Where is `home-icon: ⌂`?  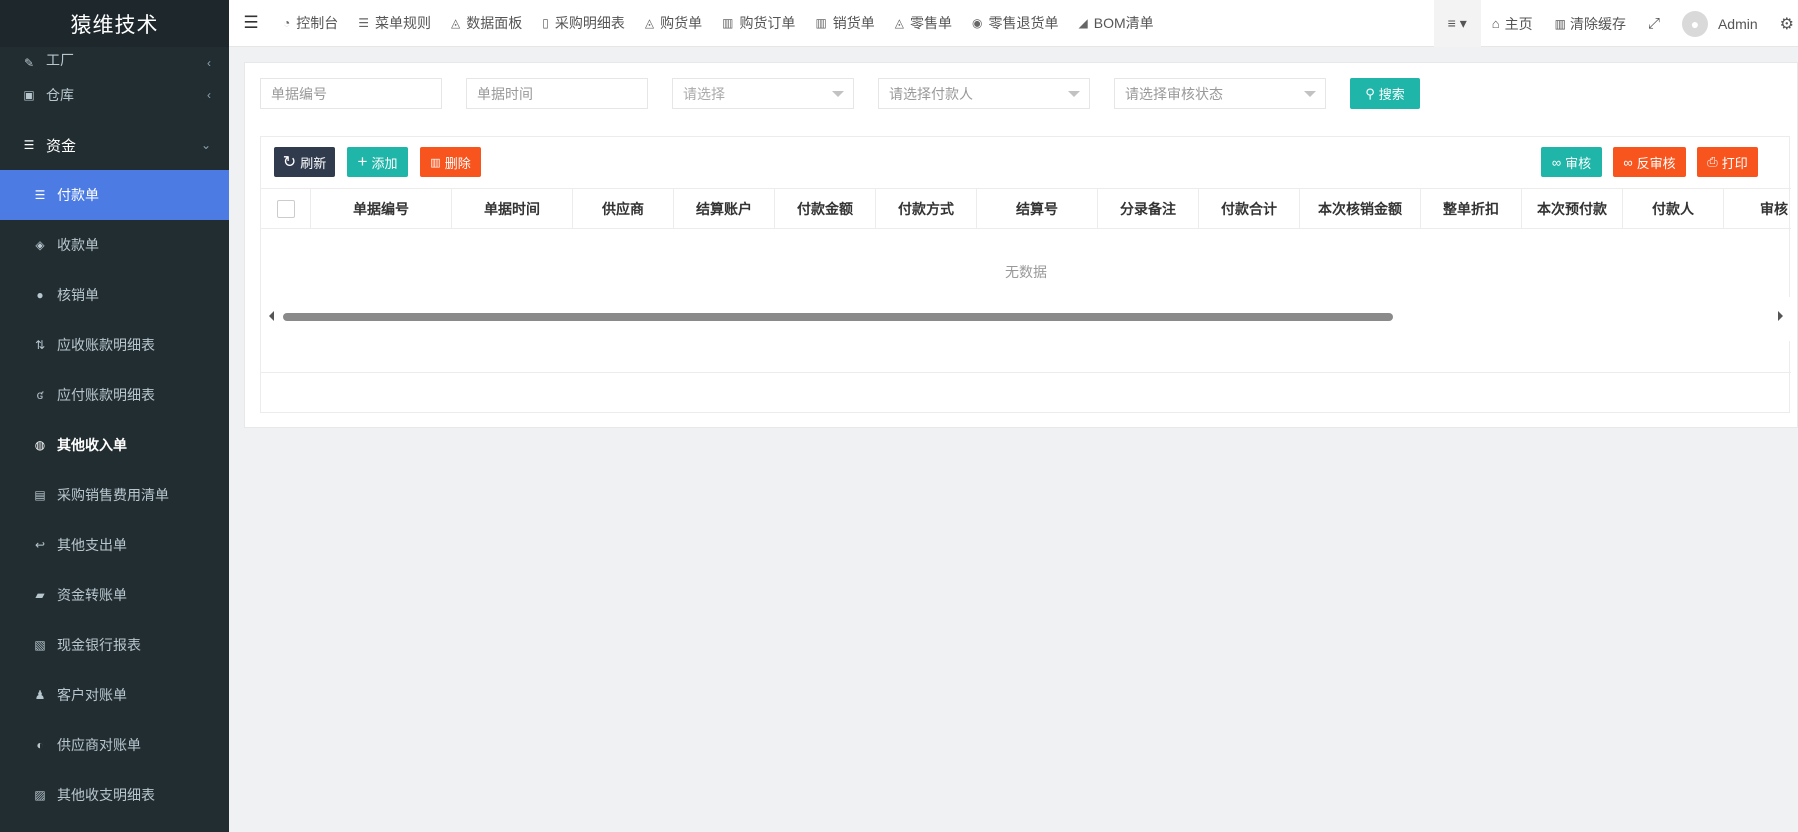
home-icon: ⌂ is located at coordinates (1495, 23).